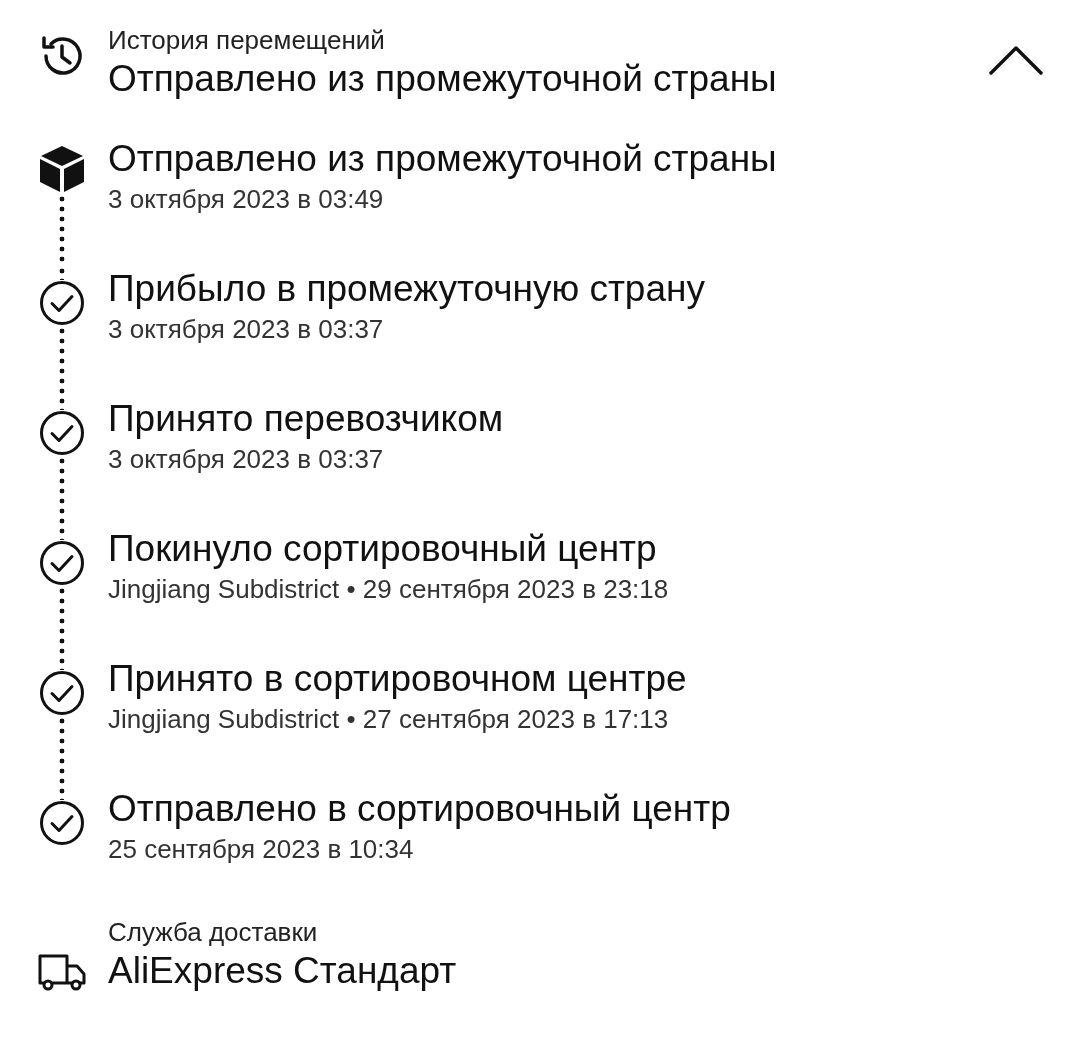 Image resolution: width=1080 pixels, height=1045 pixels. What do you see at coordinates (1016, 60) in the screenshot?
I see `collapse-button` at bounding box center [1016, 60].